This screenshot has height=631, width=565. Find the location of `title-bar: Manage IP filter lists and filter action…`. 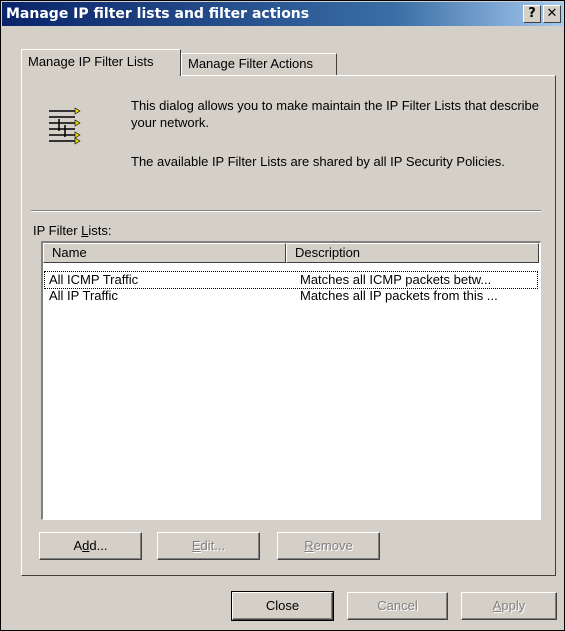

title-bar: Manage IP filter lists and filter action… is located at coordinates (282, 14).